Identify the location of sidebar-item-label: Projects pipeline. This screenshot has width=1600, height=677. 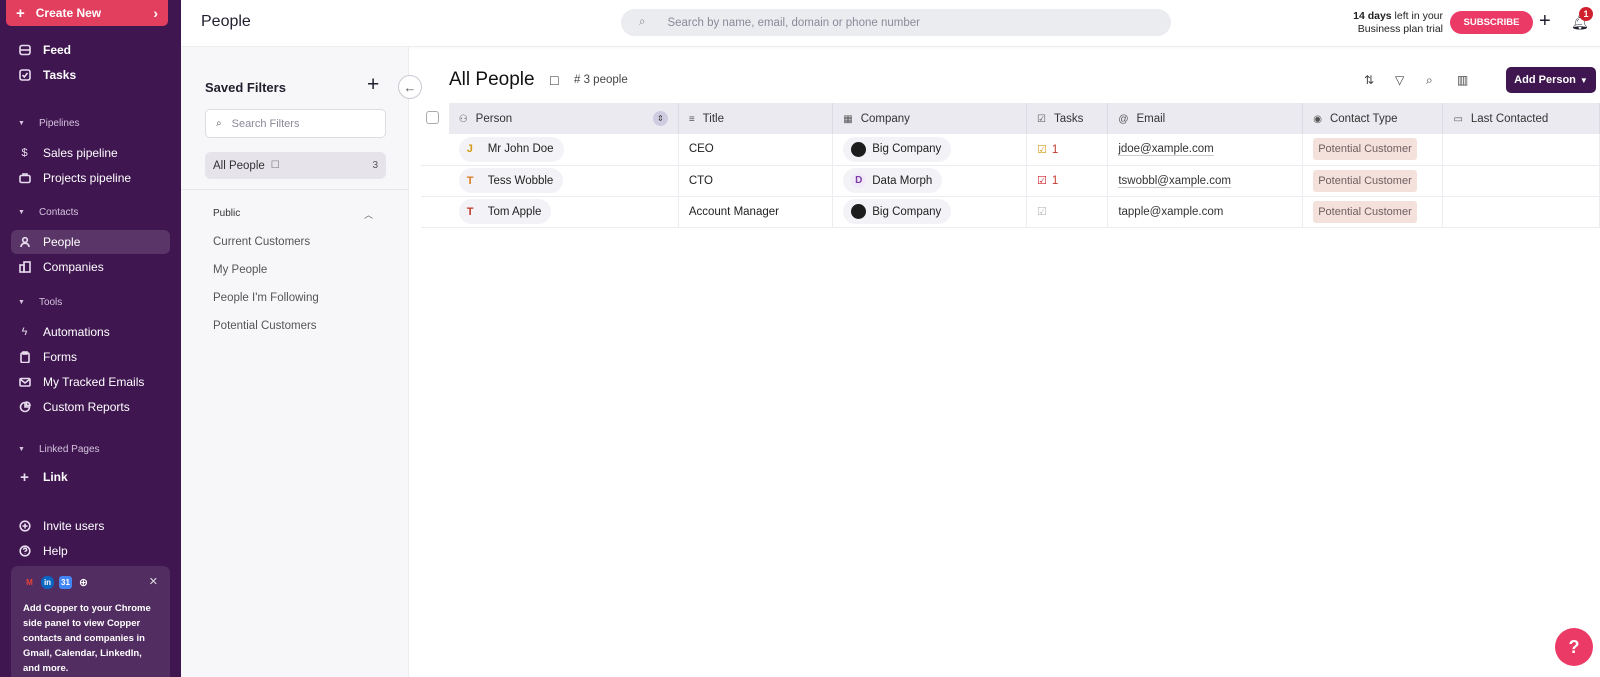
(87, 178).